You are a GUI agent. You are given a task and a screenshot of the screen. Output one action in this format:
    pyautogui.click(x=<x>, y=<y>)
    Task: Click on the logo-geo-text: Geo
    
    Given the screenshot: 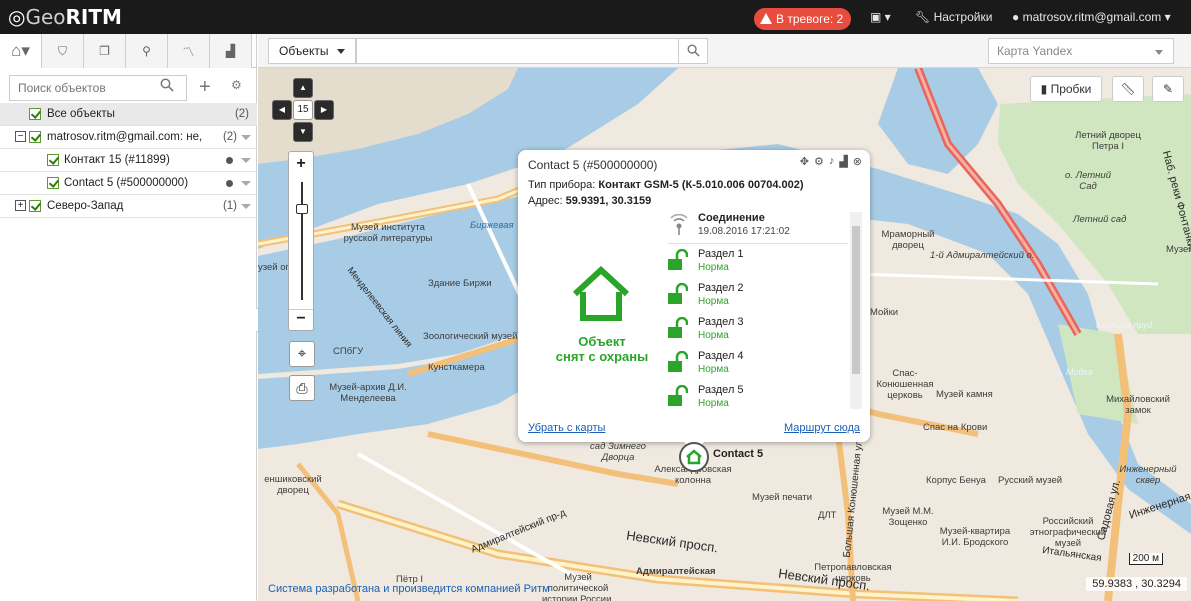 What is the action you would take?
    pyautogui.click(x=45, y=17)
    